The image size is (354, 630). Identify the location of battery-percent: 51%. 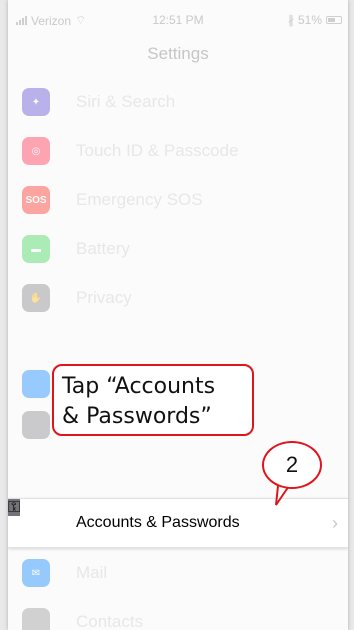
(309, 20).